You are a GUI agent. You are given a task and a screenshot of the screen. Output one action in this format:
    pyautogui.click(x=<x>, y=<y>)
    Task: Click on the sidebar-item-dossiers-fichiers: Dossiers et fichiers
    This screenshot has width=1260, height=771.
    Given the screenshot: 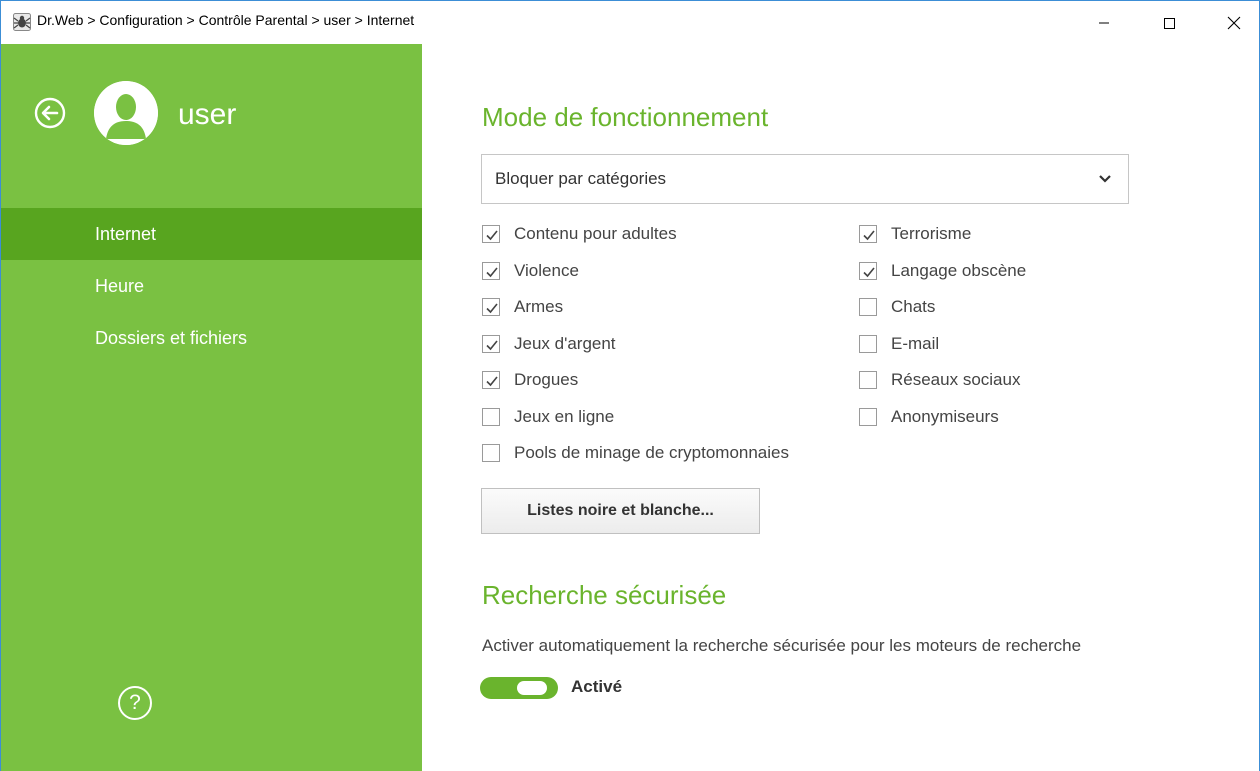 What is the action you would take?
    pyautogui.click(x=211, y=338)
    